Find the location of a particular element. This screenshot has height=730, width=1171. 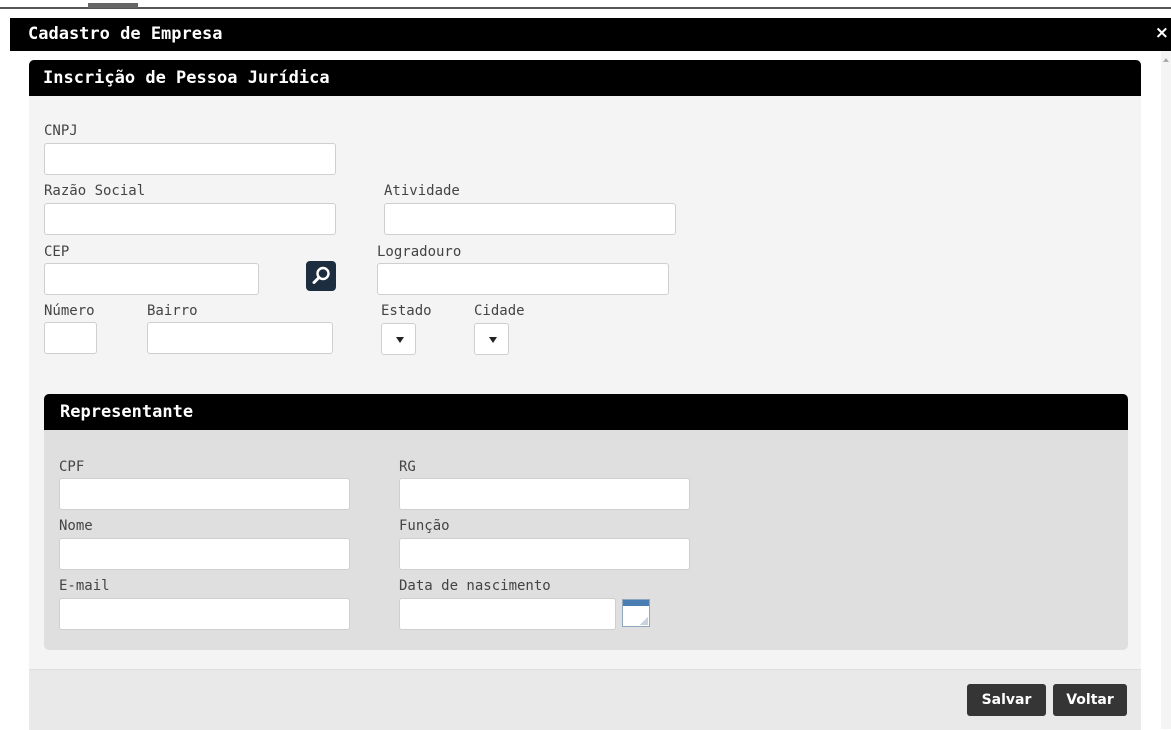

logradouro-label: Logradouro is located at coordinates (419, 252).